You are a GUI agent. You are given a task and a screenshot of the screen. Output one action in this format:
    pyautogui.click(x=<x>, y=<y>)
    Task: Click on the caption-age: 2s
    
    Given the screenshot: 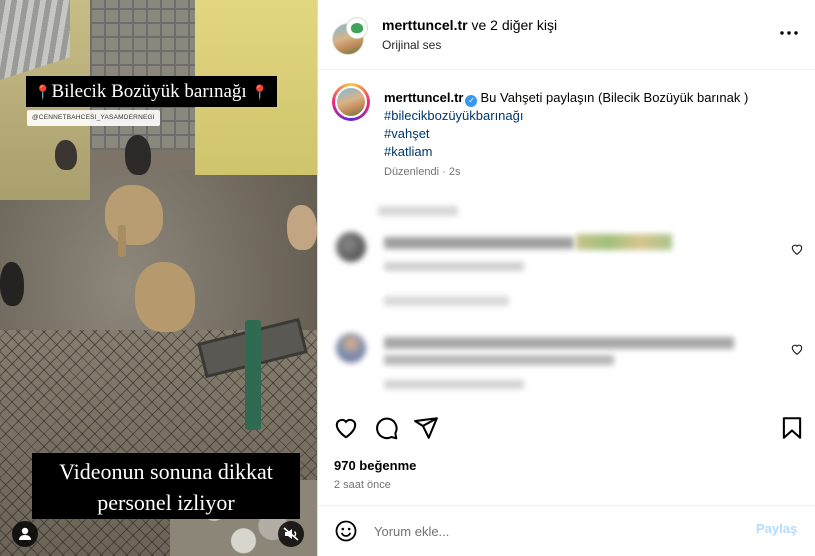 What is the action you would take?
    pyautogui.click(x=454, y=172)
    